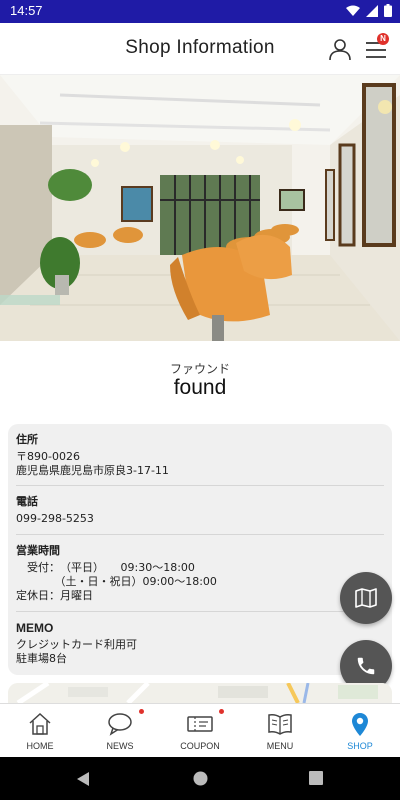 The height and width of the screenshot is (800, 400). Describe the element at coordinates (40, 723) in the screenshot. I see `home-icon` at that location.